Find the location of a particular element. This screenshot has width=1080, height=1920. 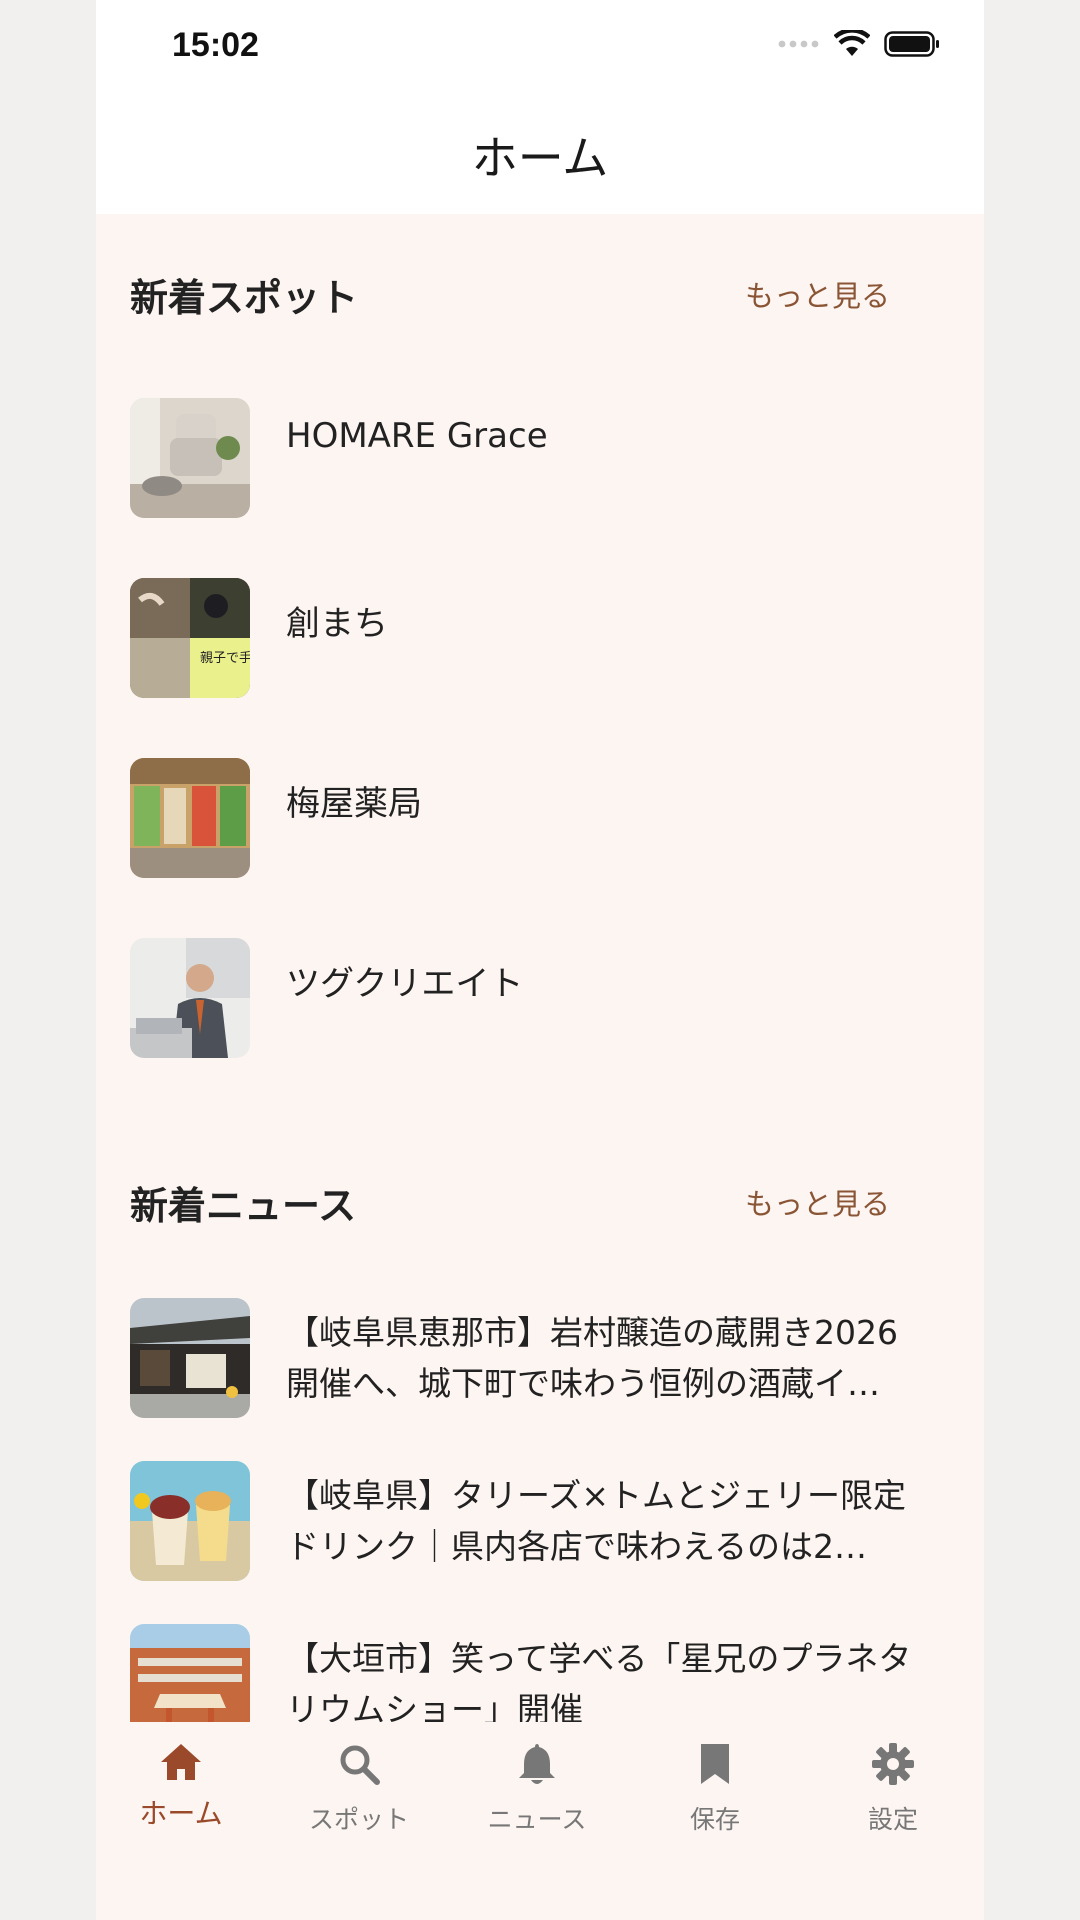

bell-icon is located at coordinates (537, 1764).